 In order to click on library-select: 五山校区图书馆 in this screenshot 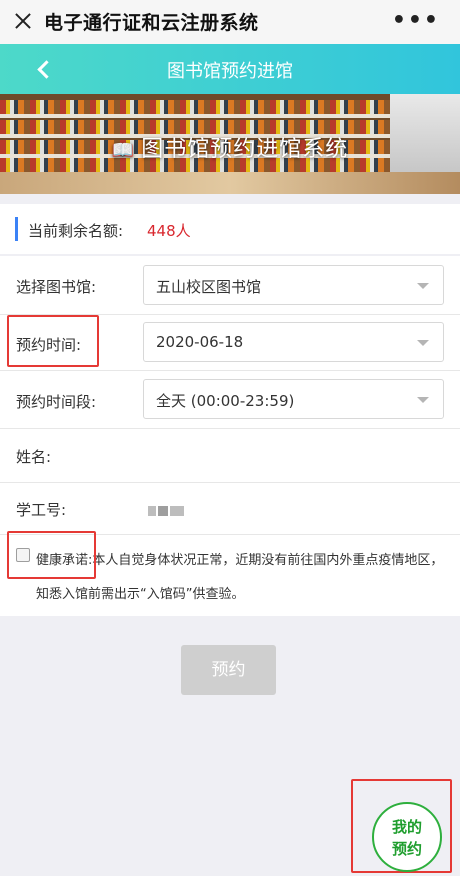, I will do `click(293, 285)`.